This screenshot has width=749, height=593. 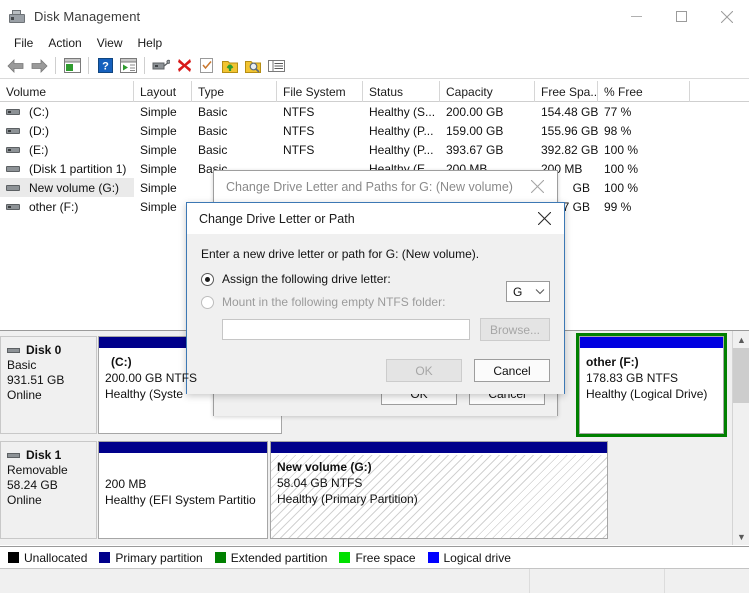 I want to click on cell-free-space: 392.82 GB, so click(x=569, y=149).